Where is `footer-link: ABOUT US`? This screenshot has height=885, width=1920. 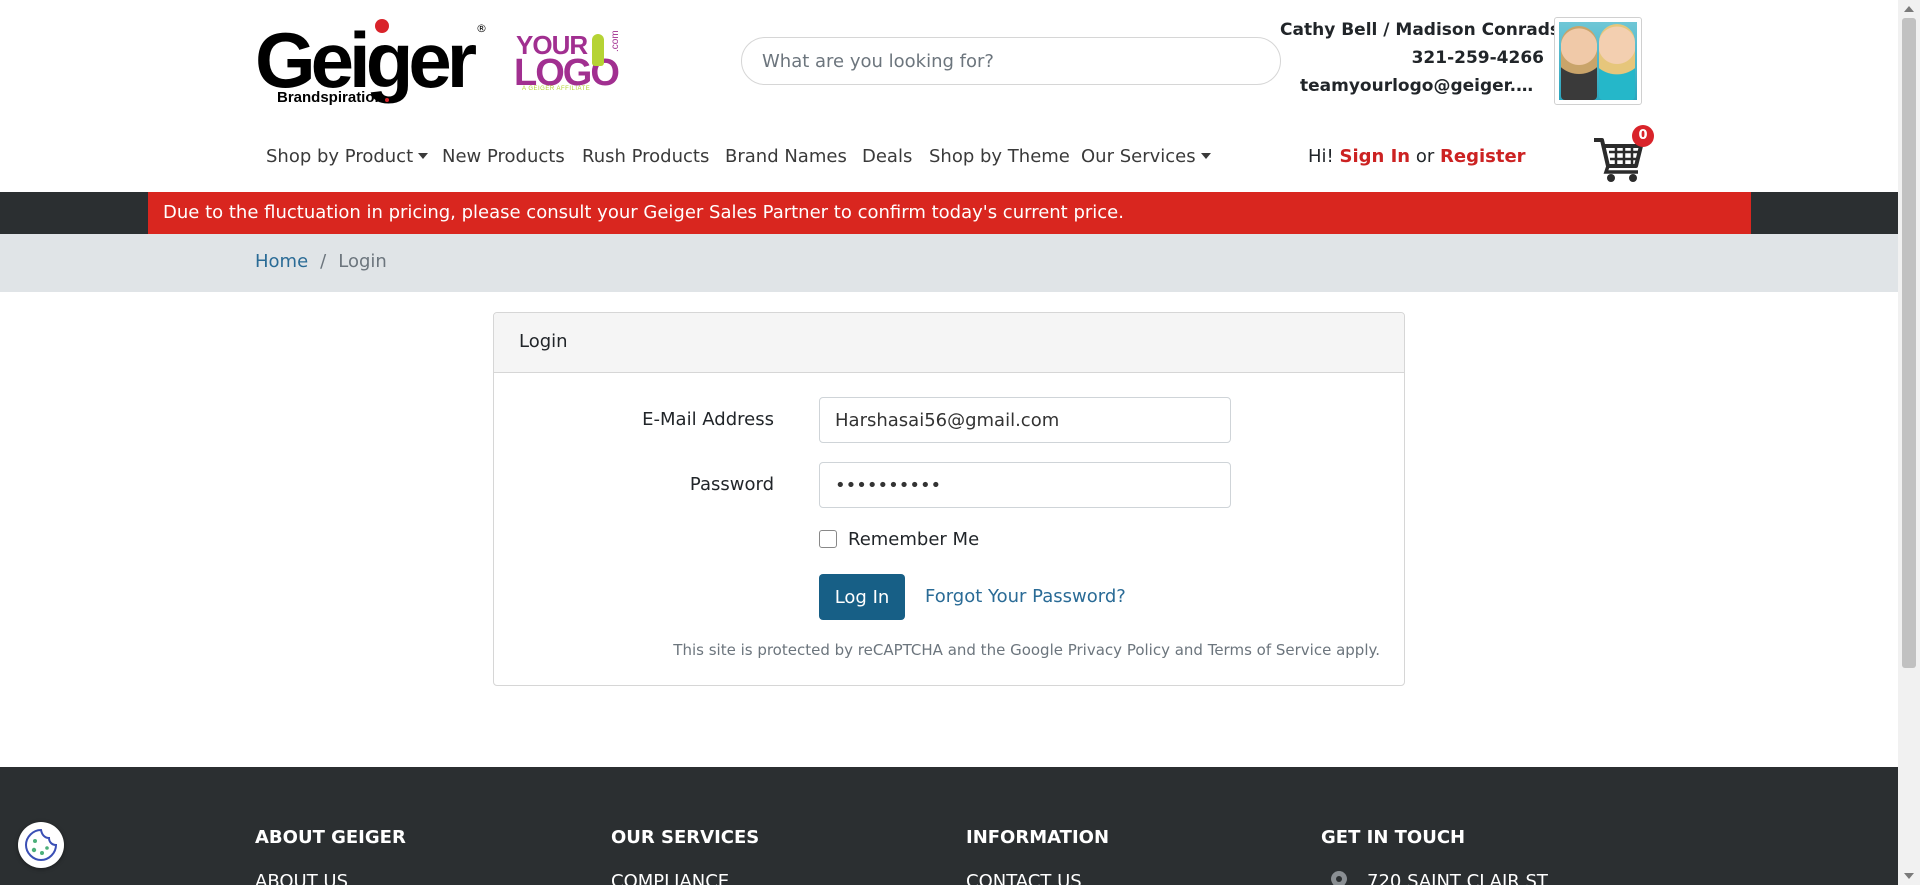 footer-link: ABOUT US is located at coordinates (301, 878).